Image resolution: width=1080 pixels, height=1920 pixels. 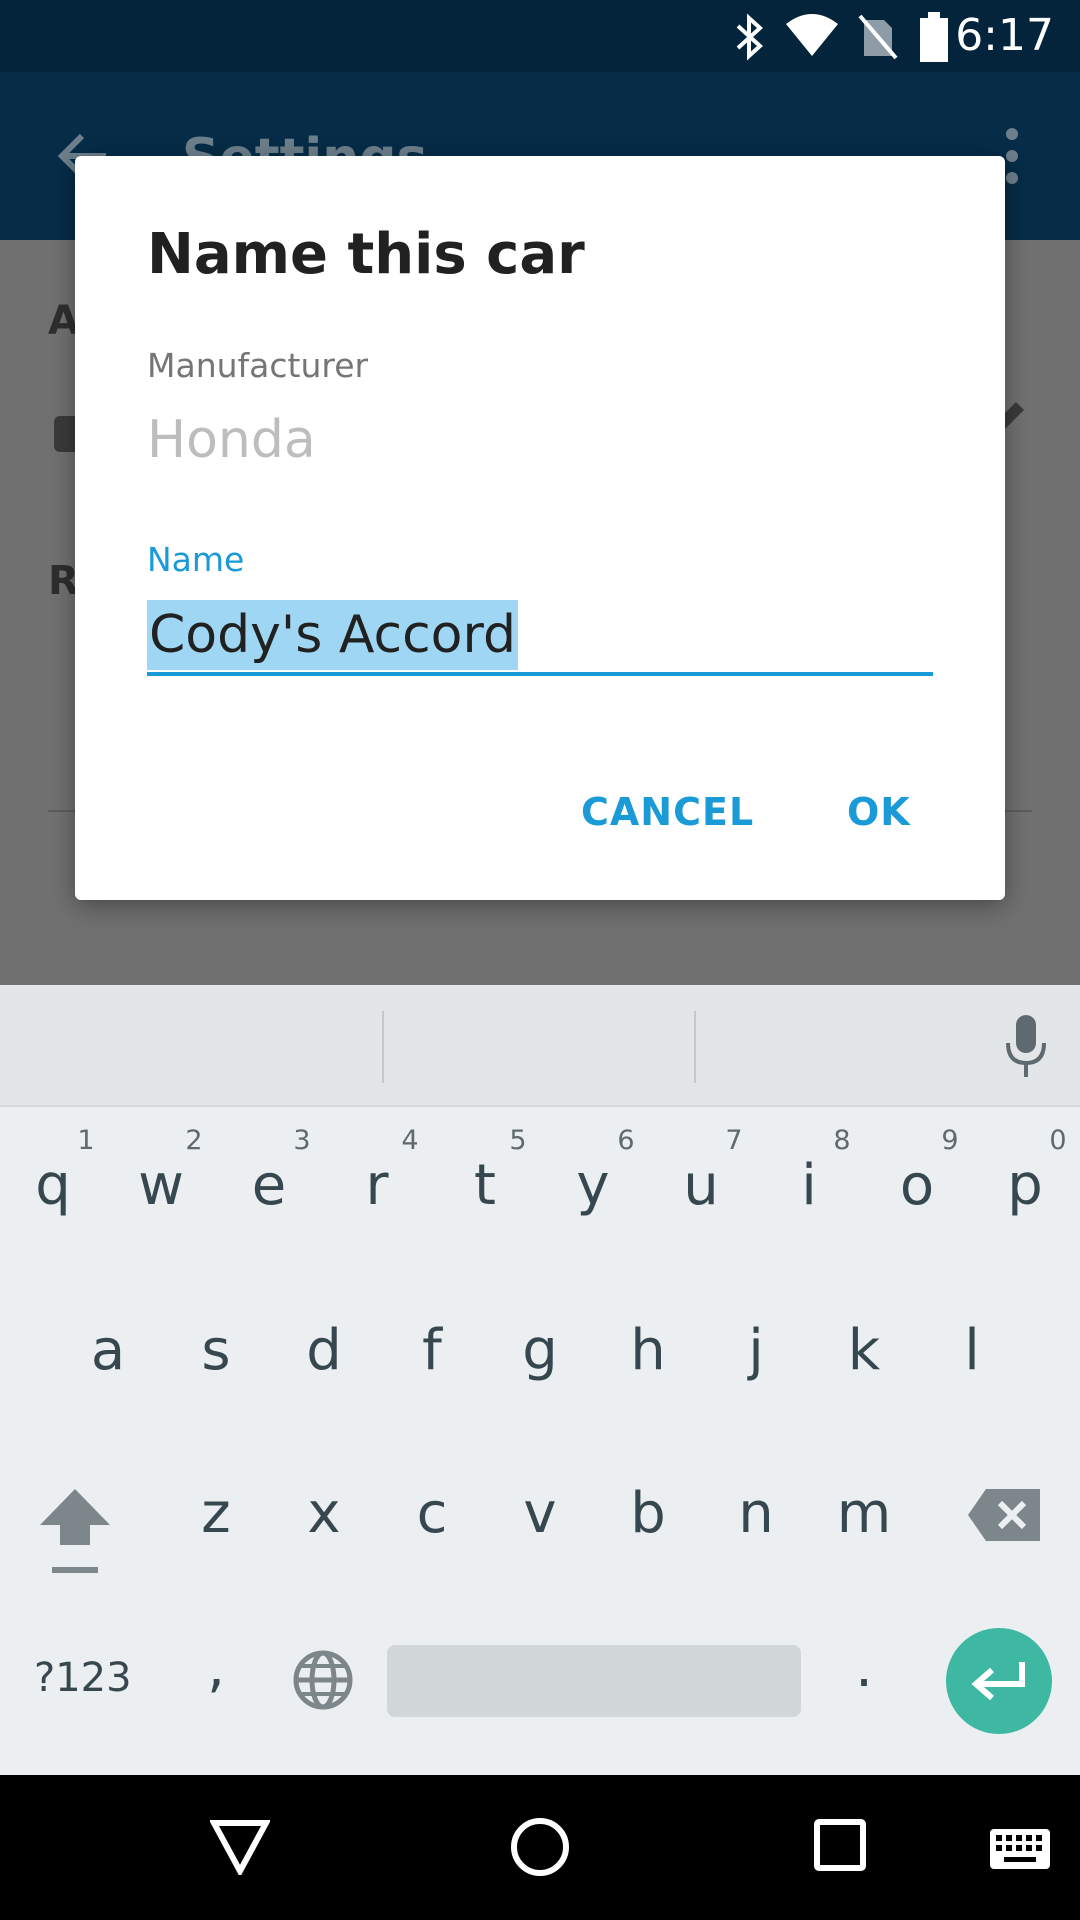 I want to click on key-c: c, so click(x=432, y=1513).